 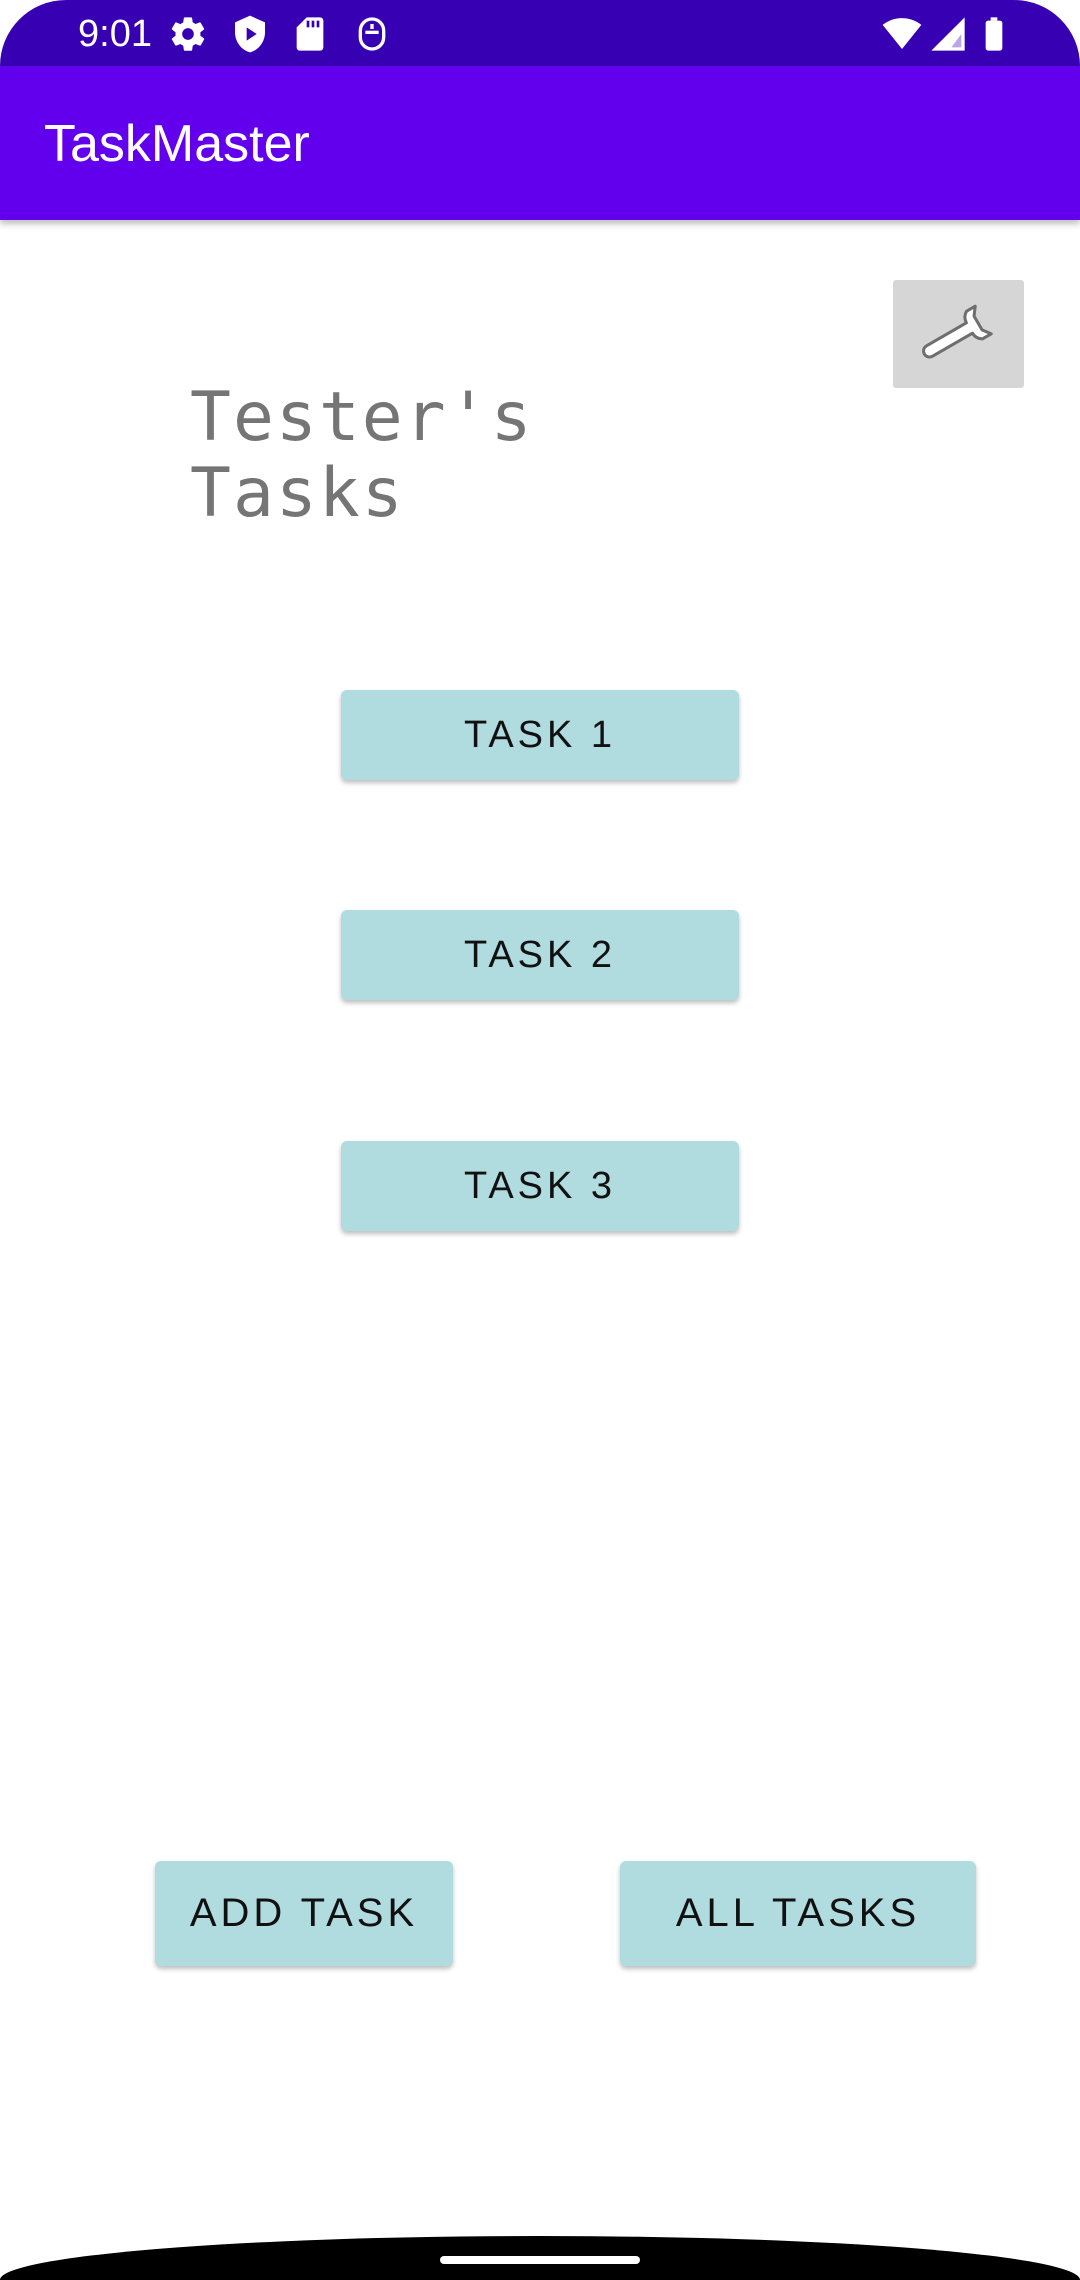 I want to click on add-task-button: ADD TASK, so click(x=304, y=1913).